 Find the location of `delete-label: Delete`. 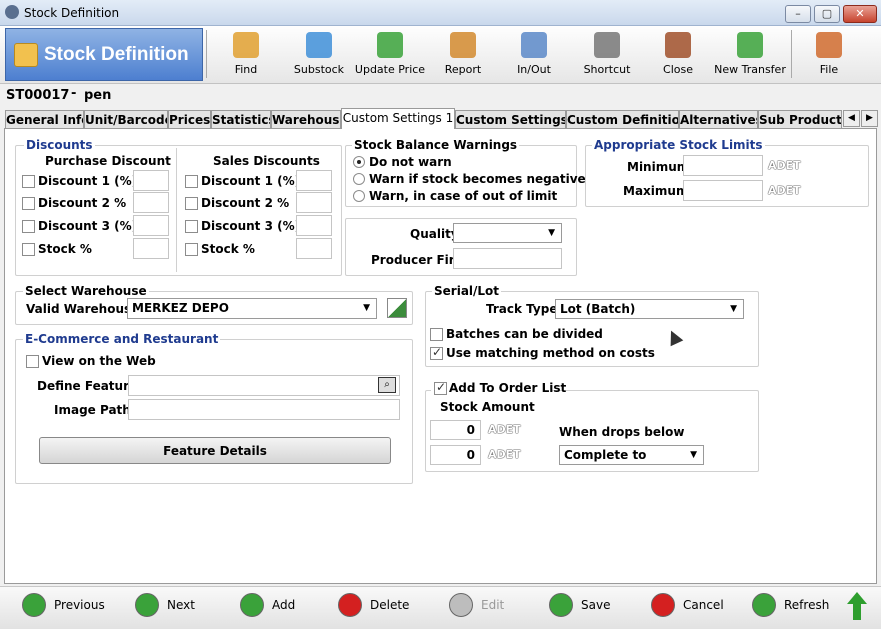

delete-label: Delete is located at coordinates (390, 605).